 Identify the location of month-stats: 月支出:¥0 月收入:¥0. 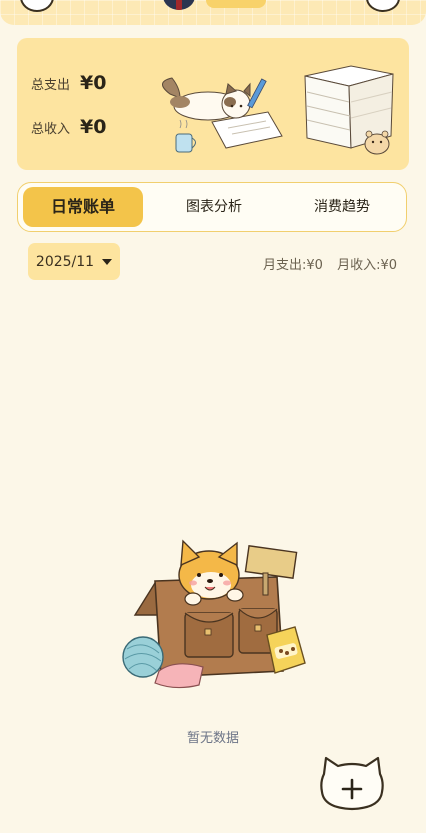
(330, 263).